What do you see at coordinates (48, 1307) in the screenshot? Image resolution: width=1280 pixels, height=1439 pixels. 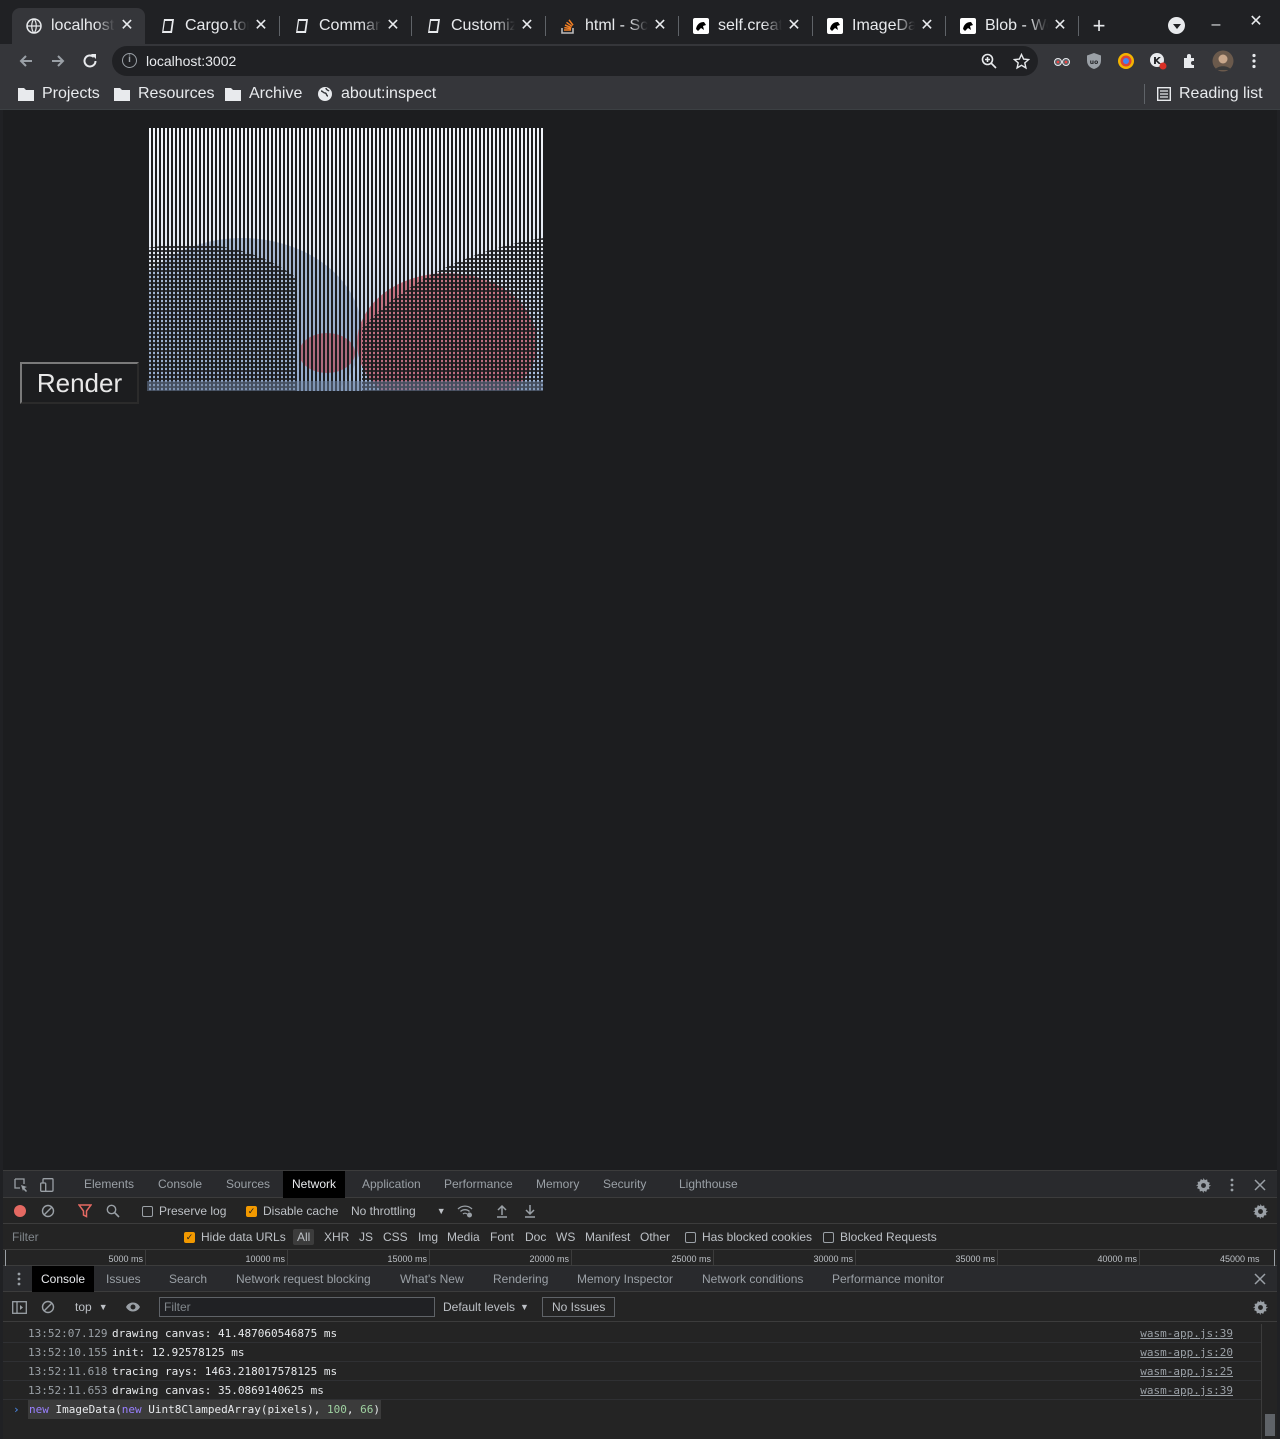 I see `clear-console-icon` at bounding box center [48, 1307].